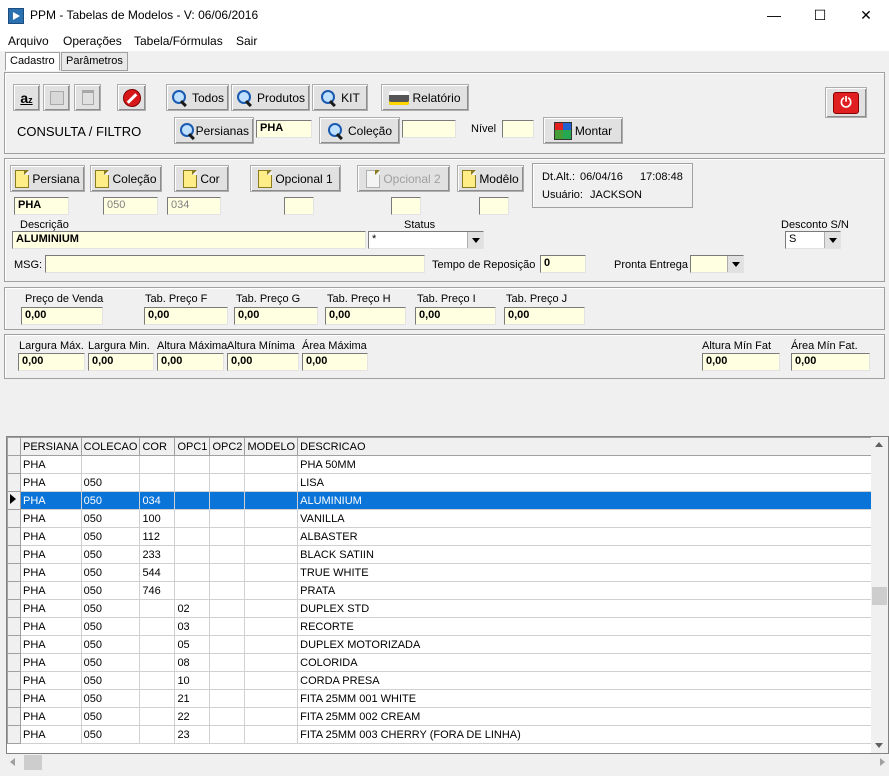  I want to click on cell-descricao: FITA 25MM 001 WHITE, so click(590, 698).